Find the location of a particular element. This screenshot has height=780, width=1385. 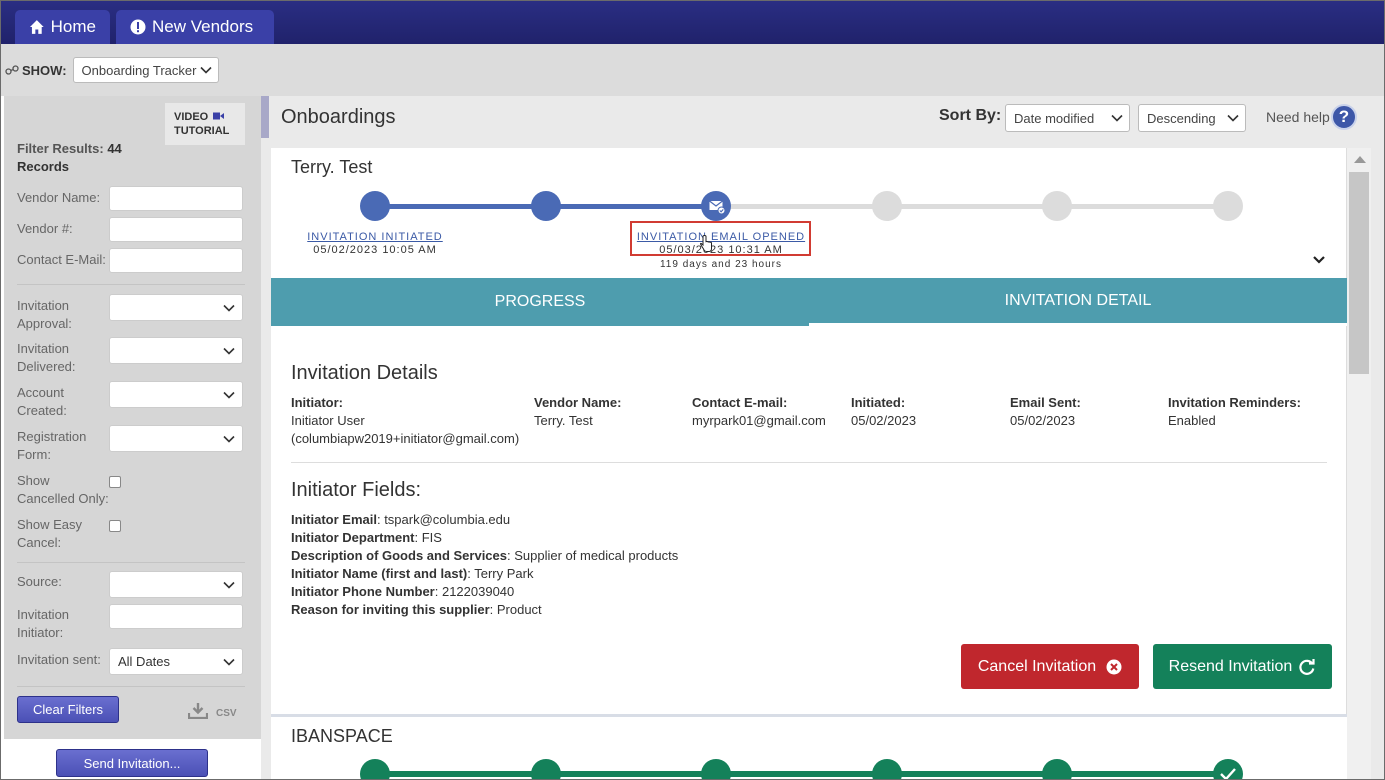

sort-order-select: Descending is located at coordinates (1192, 118).